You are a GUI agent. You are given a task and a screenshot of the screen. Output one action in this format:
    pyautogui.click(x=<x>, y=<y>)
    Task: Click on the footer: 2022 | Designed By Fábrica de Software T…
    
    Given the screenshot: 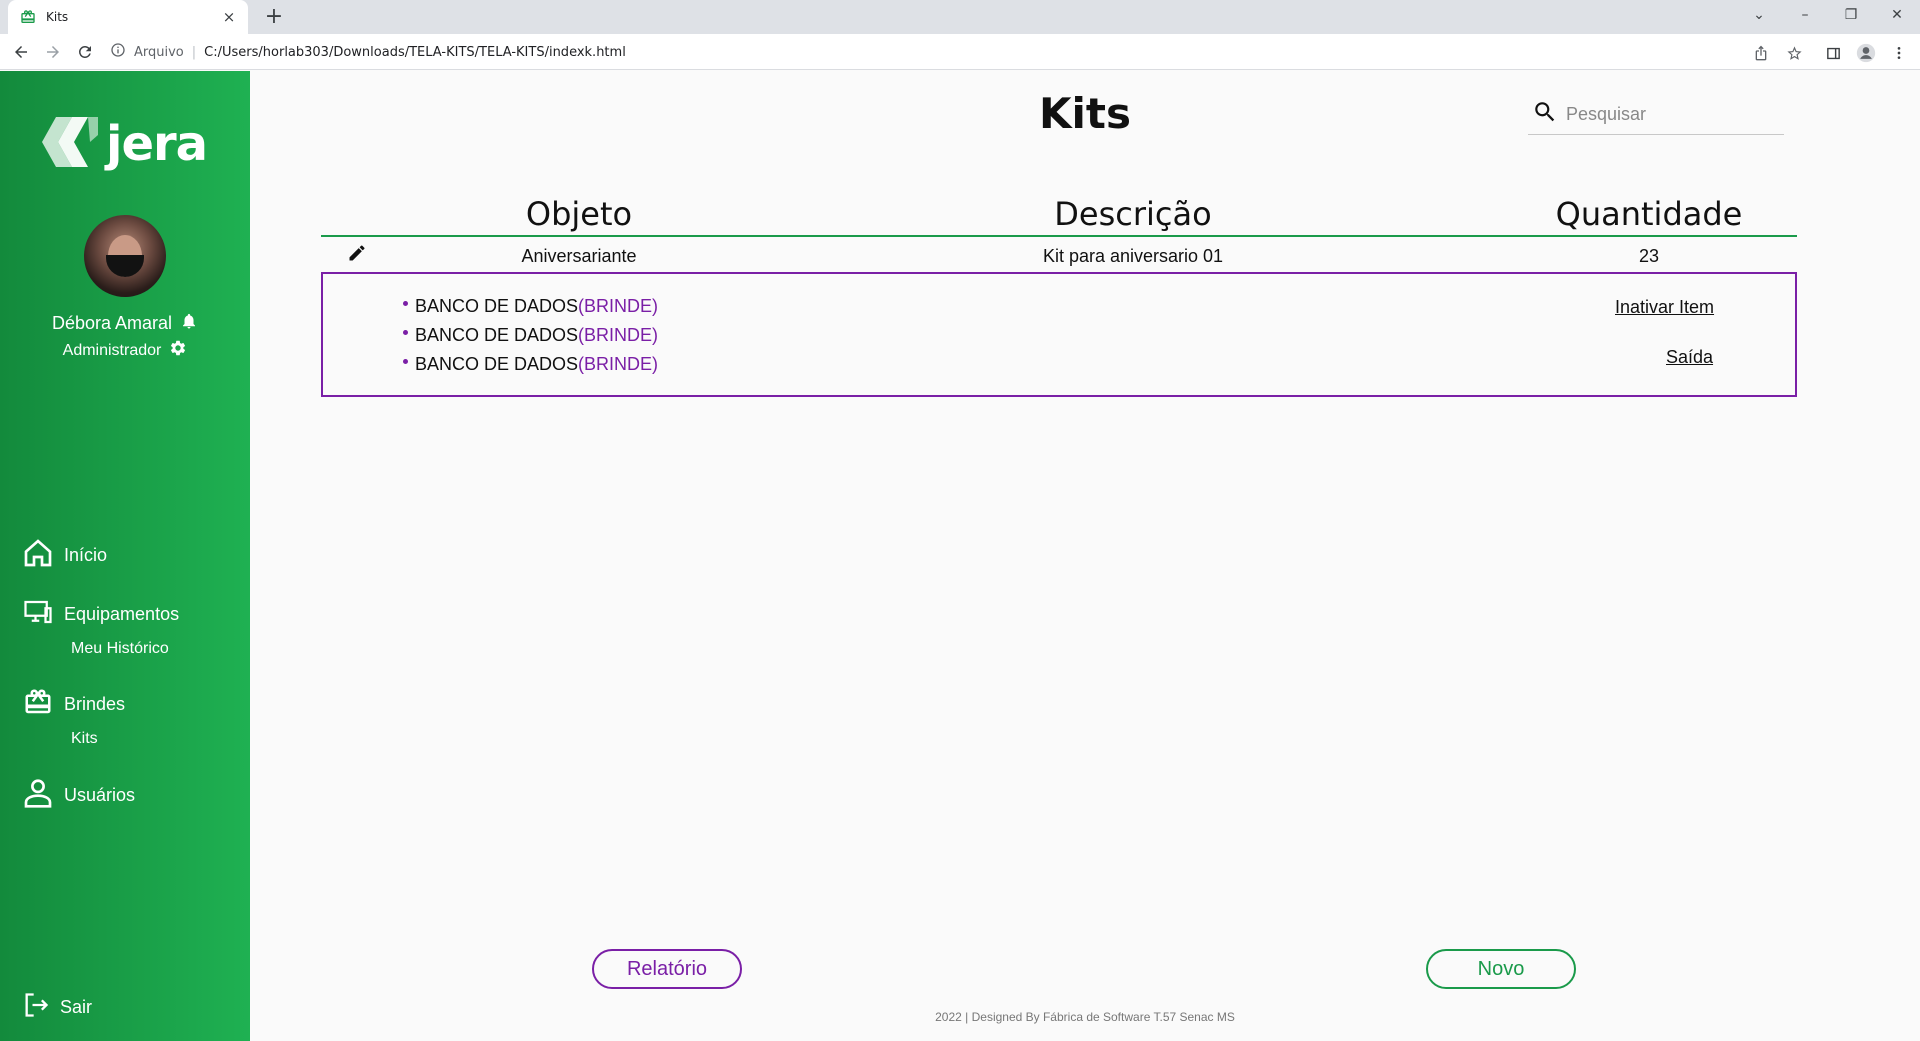 What is the action you would take?
    pyautogui.click(x=1085, y=1017)
    